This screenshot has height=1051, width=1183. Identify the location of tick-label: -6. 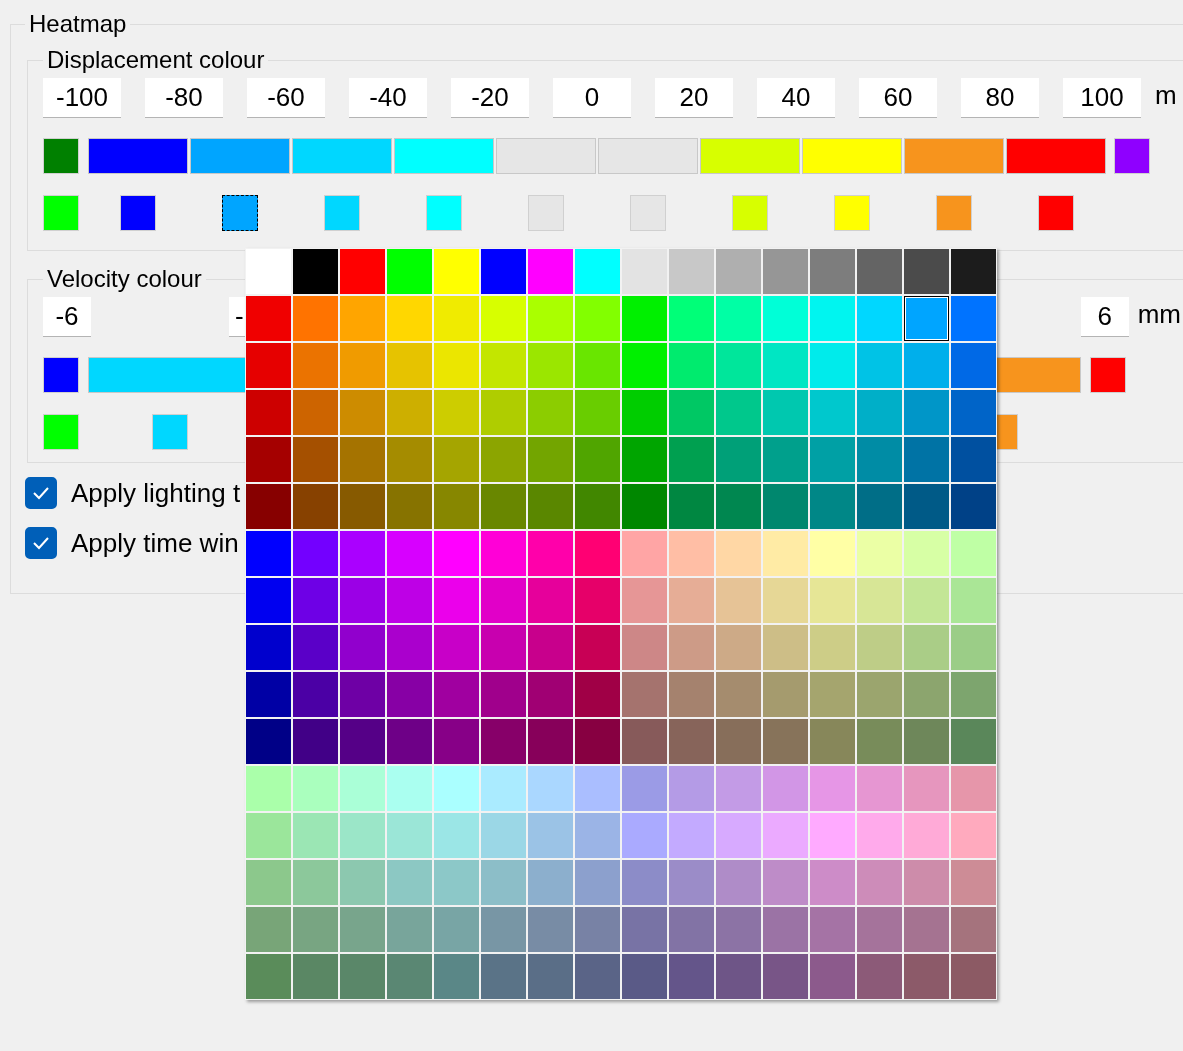
(67, 317).